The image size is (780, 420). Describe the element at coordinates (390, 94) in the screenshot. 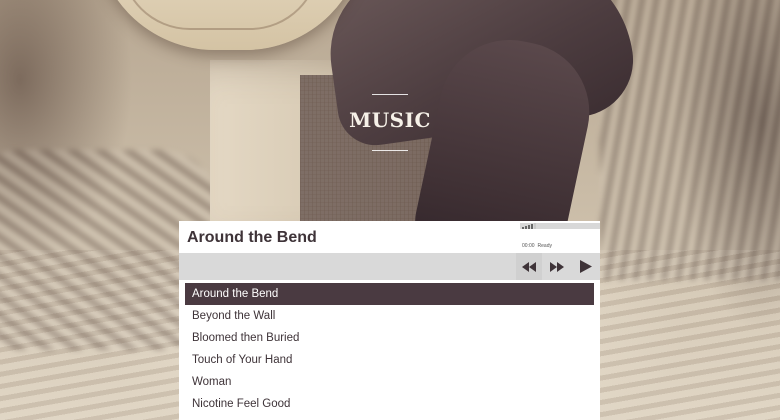

I see `heading-rule-top` at that location.